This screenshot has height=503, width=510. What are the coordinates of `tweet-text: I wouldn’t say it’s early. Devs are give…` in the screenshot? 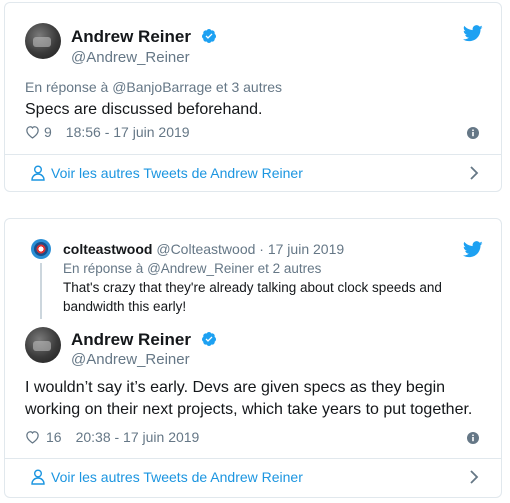 It's located at (248, 399).